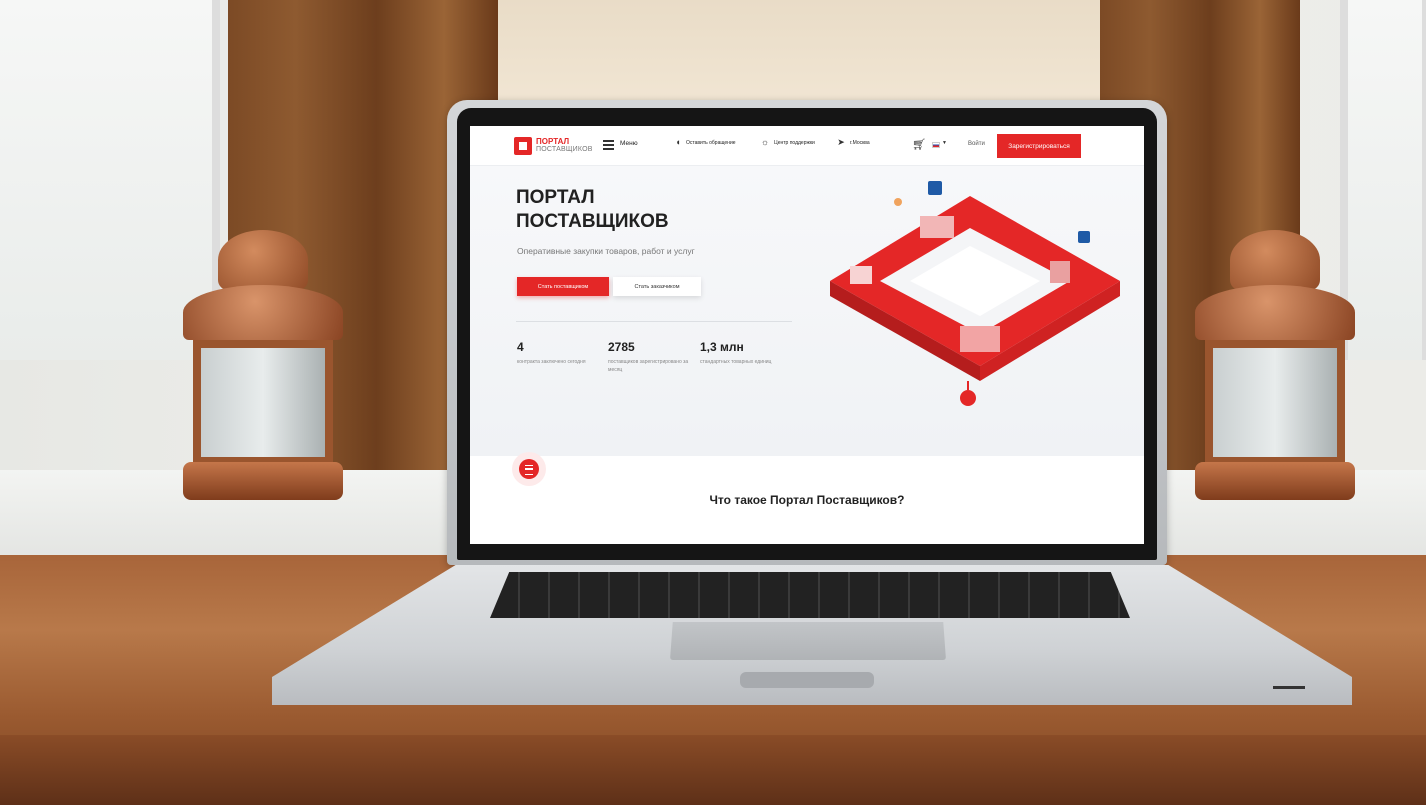 This screenshot has width=1426, height=805. Describe the element at coordinates (808, 641) in the screenshot. I see `laptop-trackpad` at that location.